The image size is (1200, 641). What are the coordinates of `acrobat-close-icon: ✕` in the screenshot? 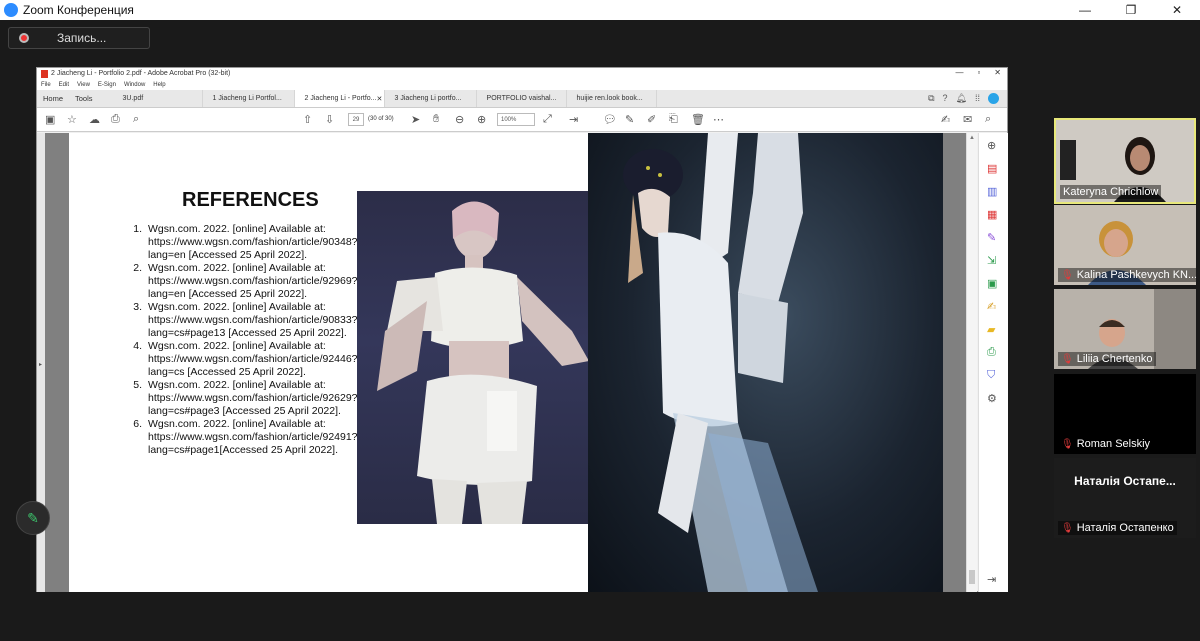 It's located at (997, 72).